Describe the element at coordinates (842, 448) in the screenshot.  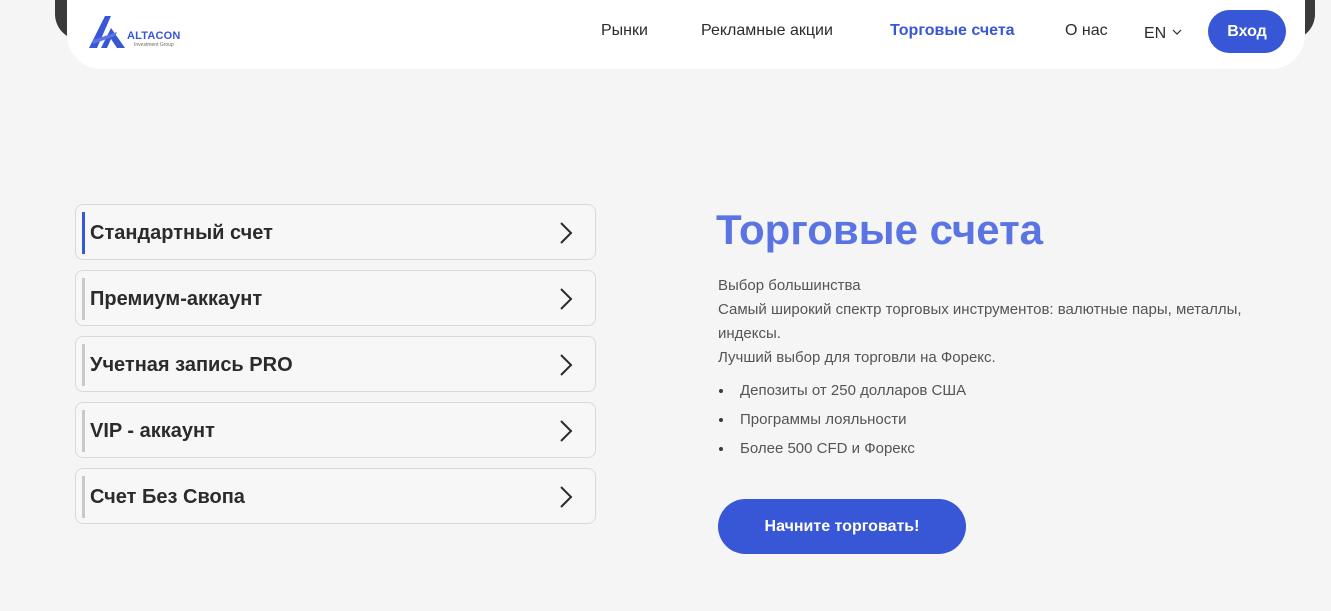
I see `feature-item: Более 500 CFD и Форекс` at that location.